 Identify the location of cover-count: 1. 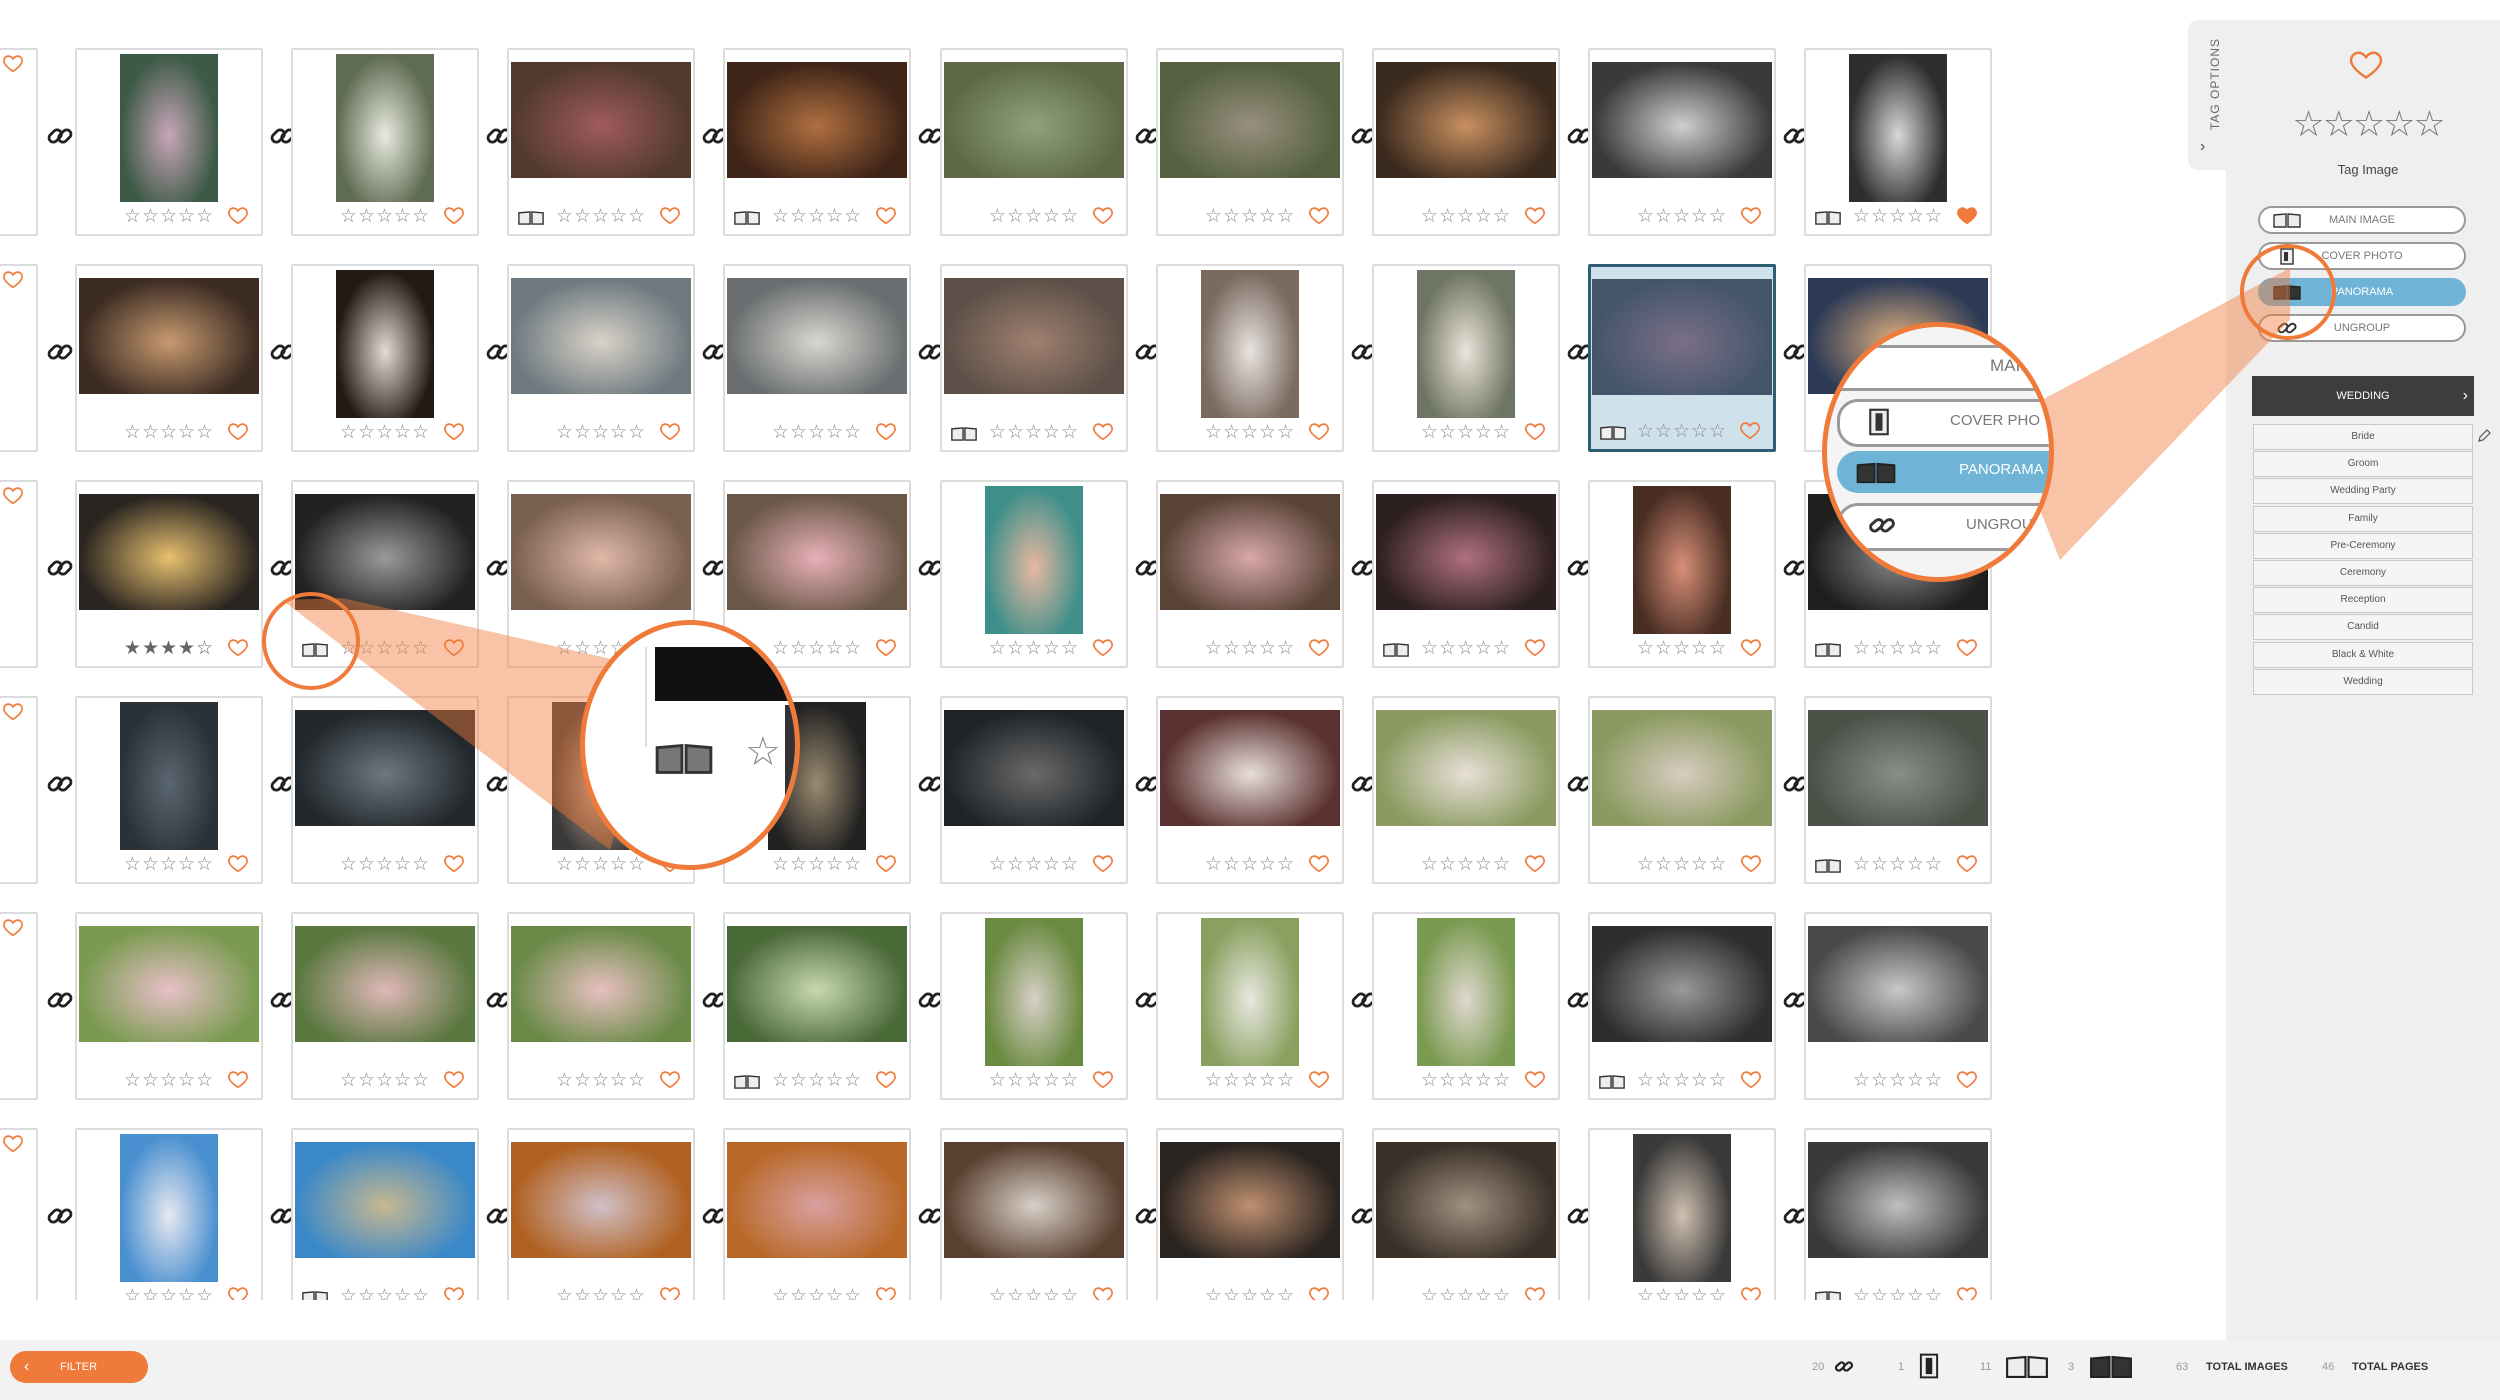
(1901, 1367).